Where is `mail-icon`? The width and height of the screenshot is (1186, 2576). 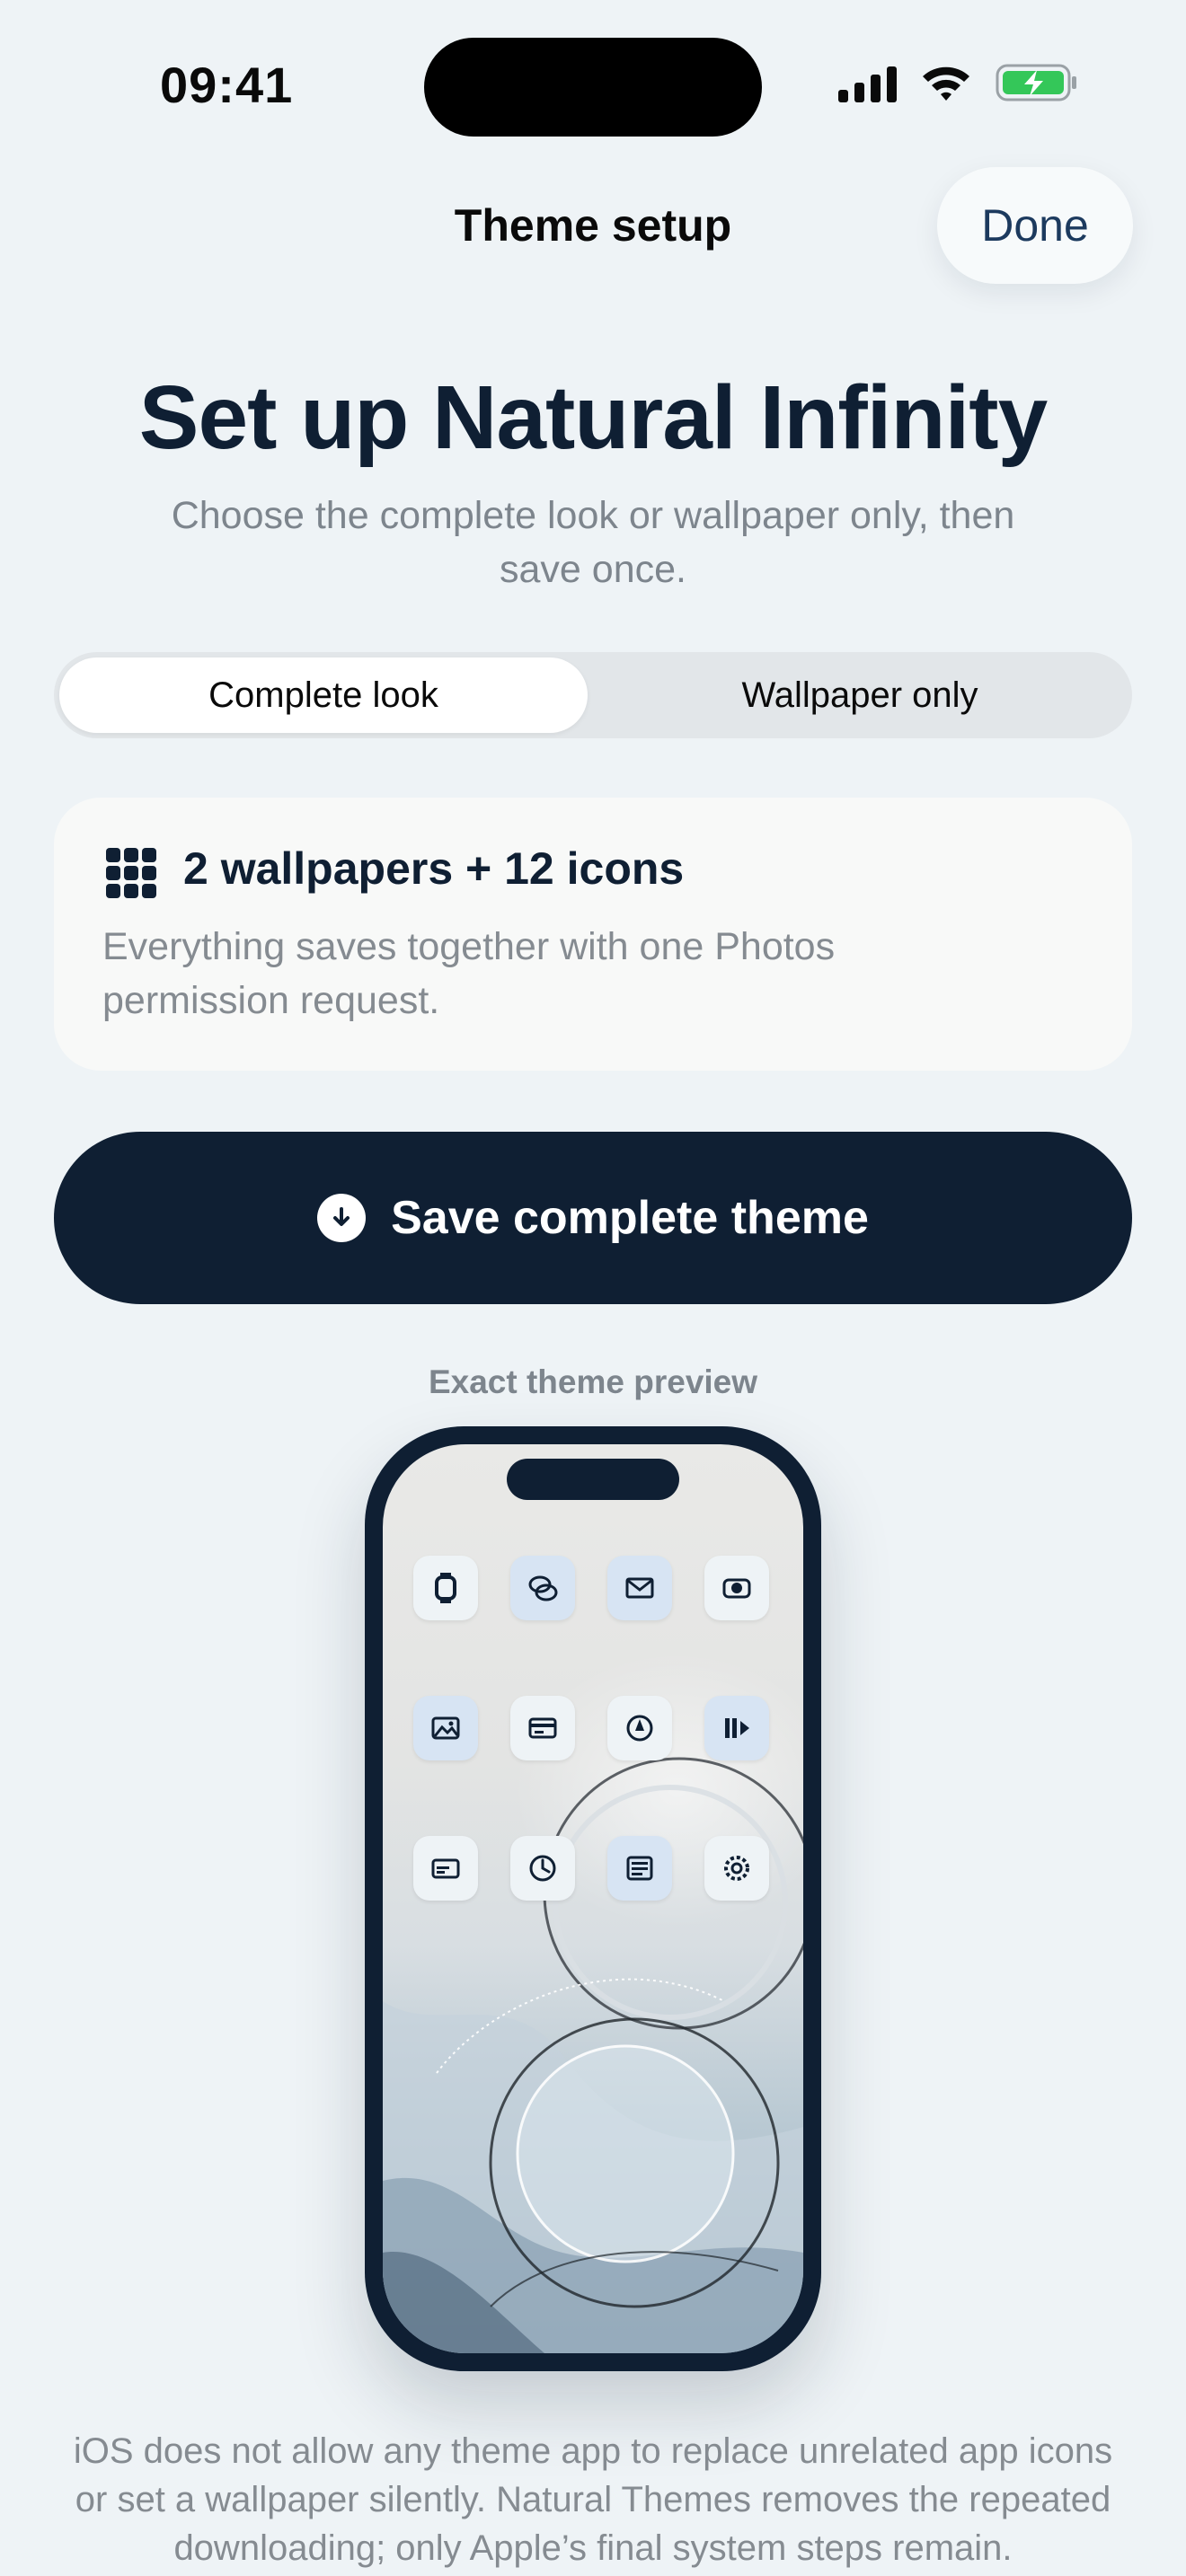
mail-icon is located at coordinates (639, 1588).